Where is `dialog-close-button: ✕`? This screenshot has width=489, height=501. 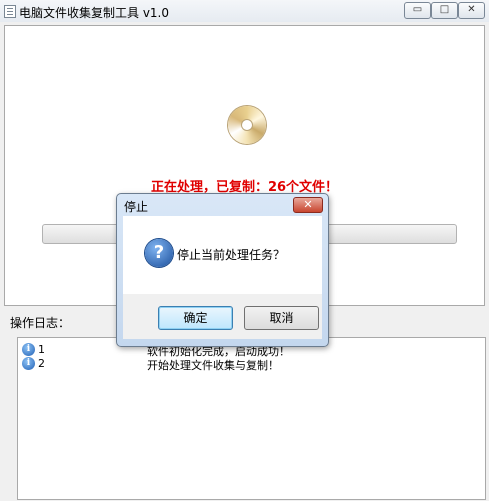 dialog-close-button: ✕ is located at coordinates (308, 205).